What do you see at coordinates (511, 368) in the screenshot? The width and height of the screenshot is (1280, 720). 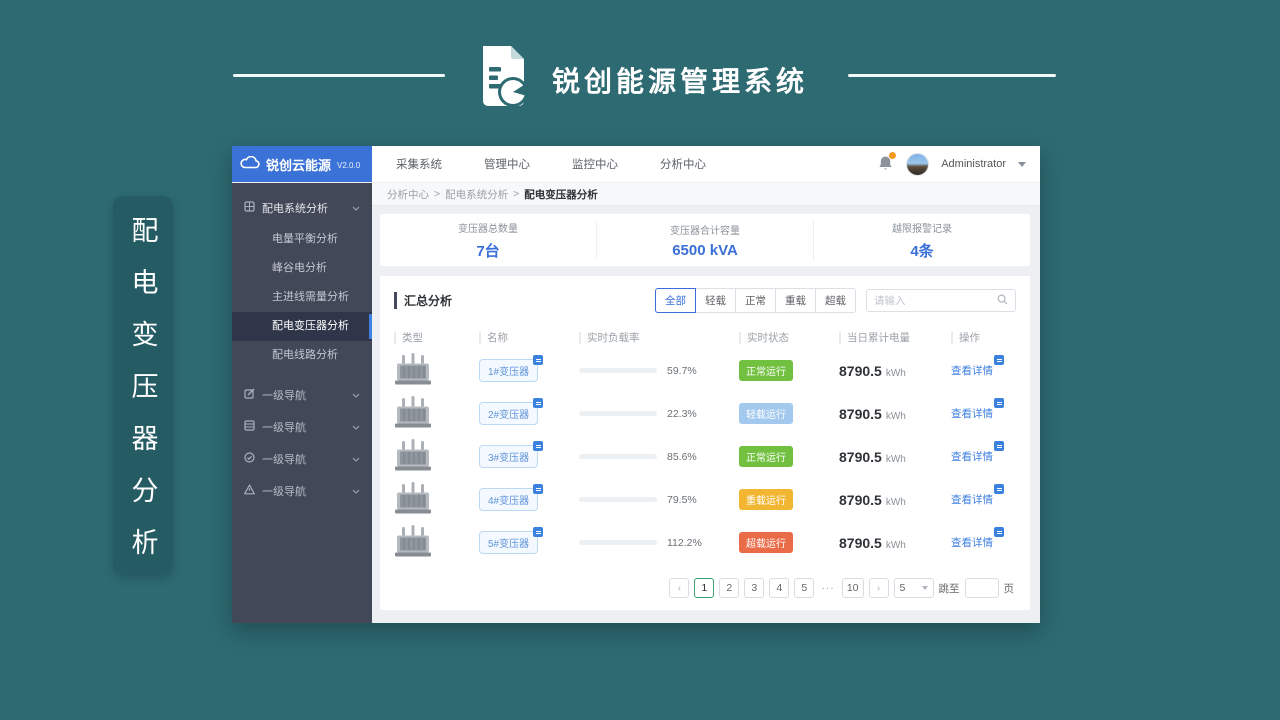 I see `transformer-name-button: 1#变压器` at bounding box center [511, 368].